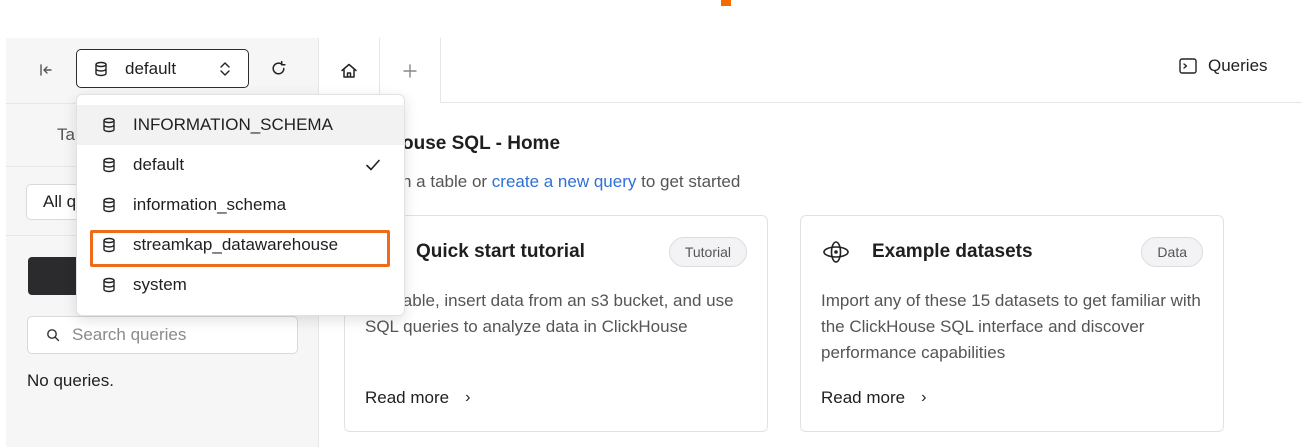  Describe the element at coordinates (688, 181) in the screenshot. I see `subtitle-suffix: to get started` at that location.